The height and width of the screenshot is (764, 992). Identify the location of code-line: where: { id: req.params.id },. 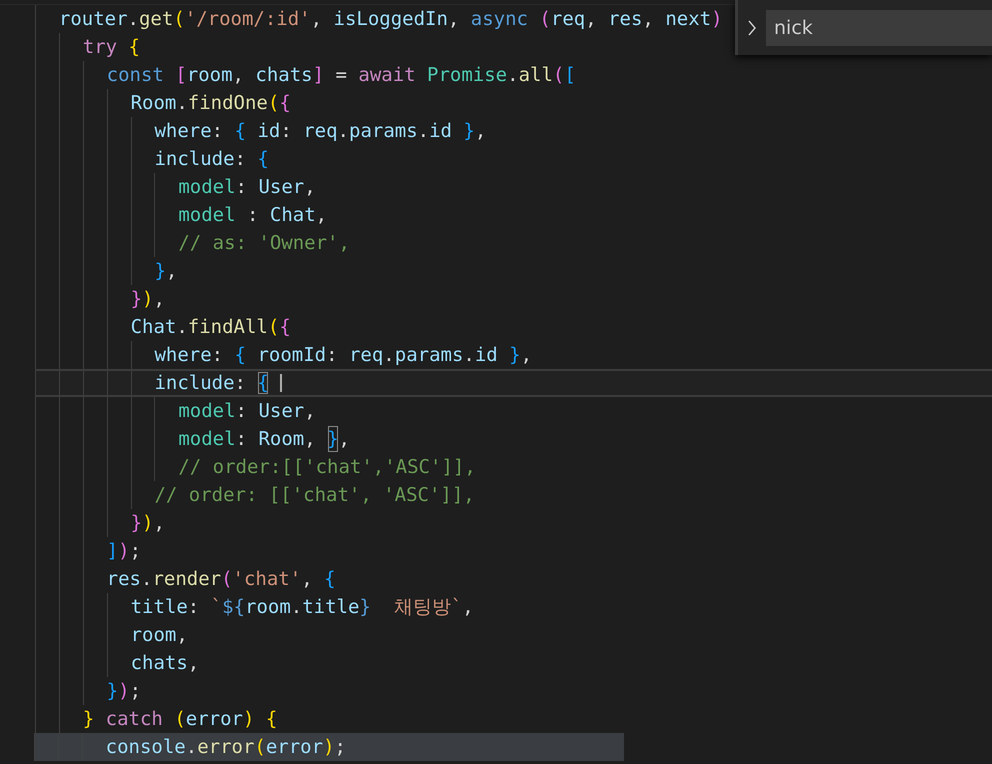
(513, 131).